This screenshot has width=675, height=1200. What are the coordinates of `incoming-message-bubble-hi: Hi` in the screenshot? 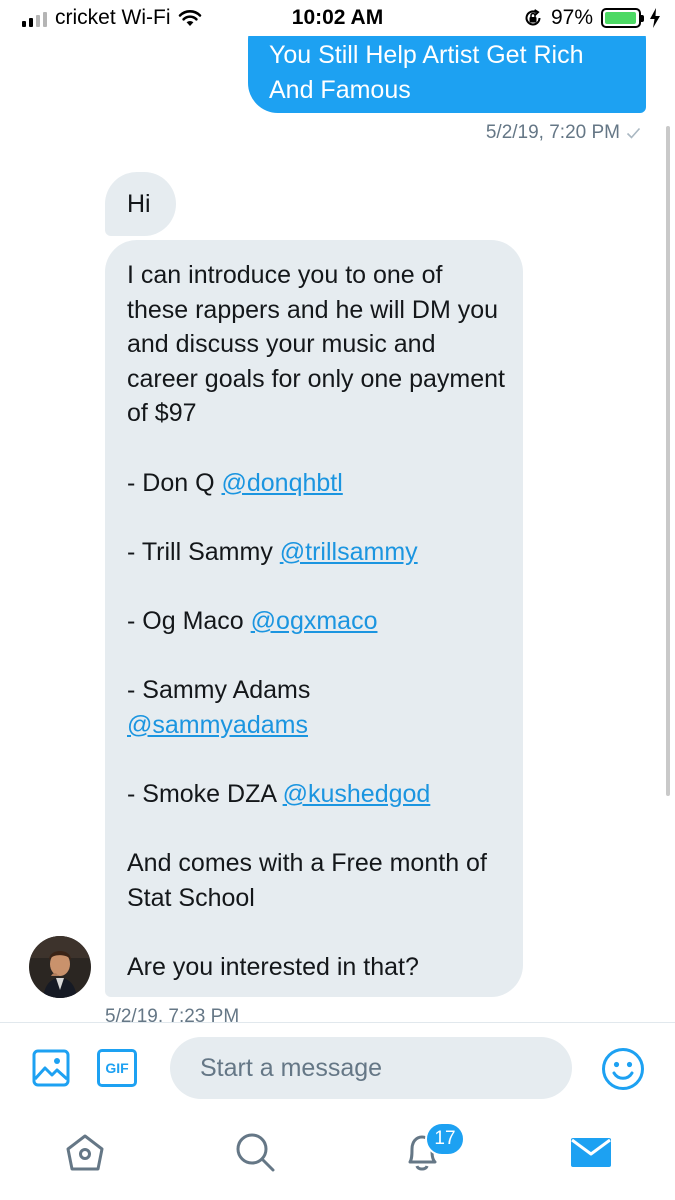 It's located at (140, 204).